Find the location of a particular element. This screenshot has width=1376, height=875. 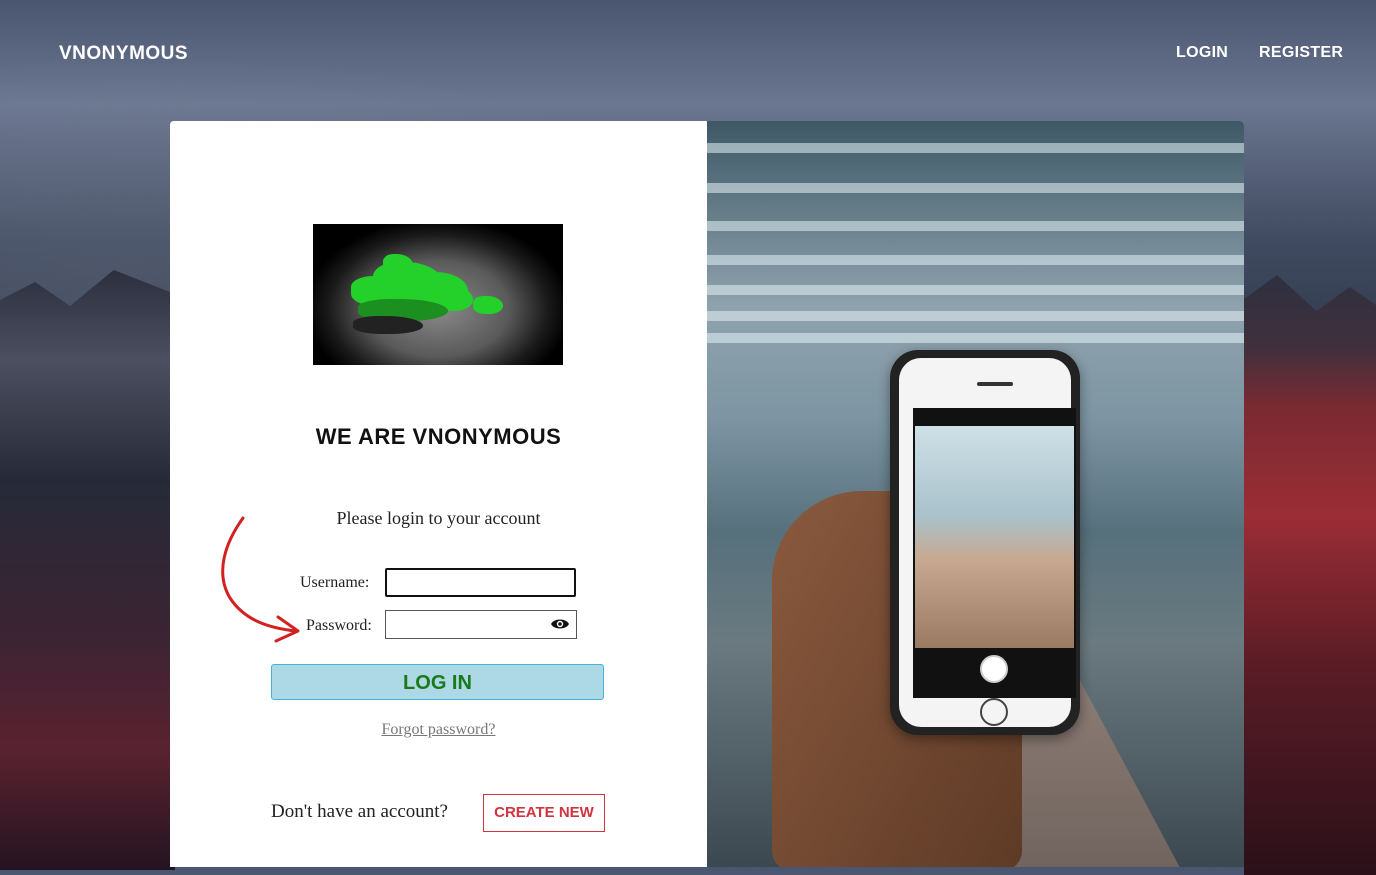

forgot-password-link: Forgot password? is located at coordinates (438, 730).